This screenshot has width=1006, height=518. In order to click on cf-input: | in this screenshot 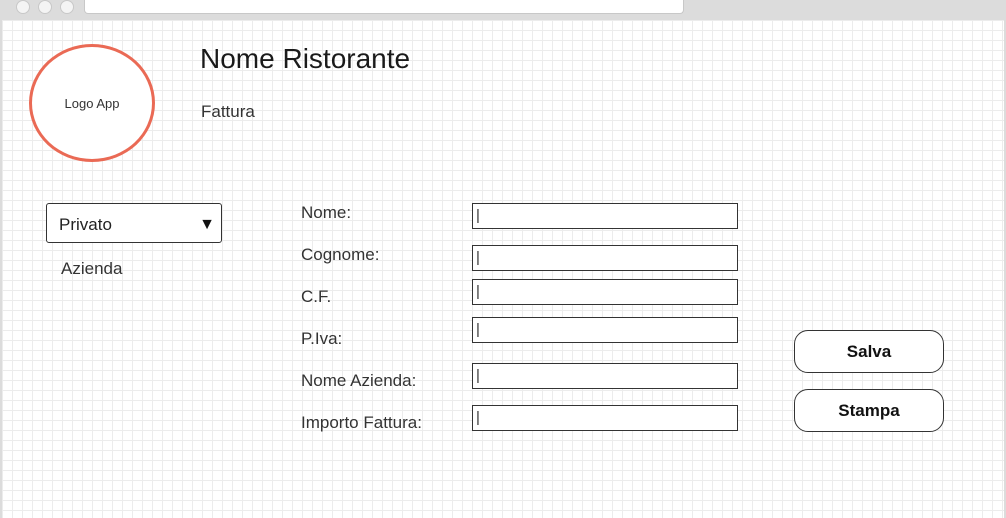, I will do `click(605, 292)`.